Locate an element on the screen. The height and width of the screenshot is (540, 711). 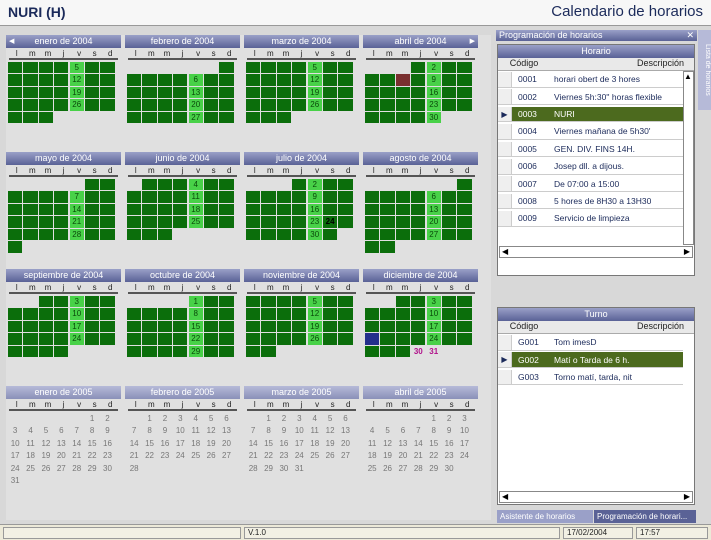
day-cell: 3 is located at coordinates (464, 418).